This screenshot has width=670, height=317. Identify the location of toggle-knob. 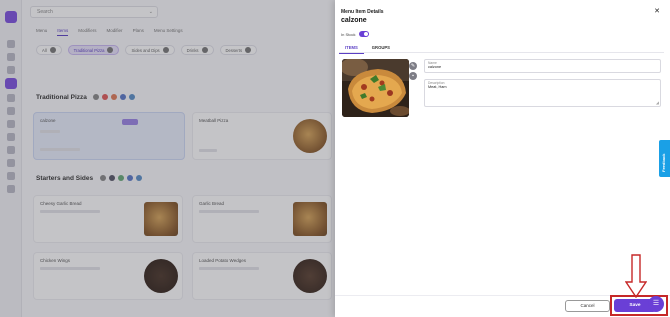
(366, 34).